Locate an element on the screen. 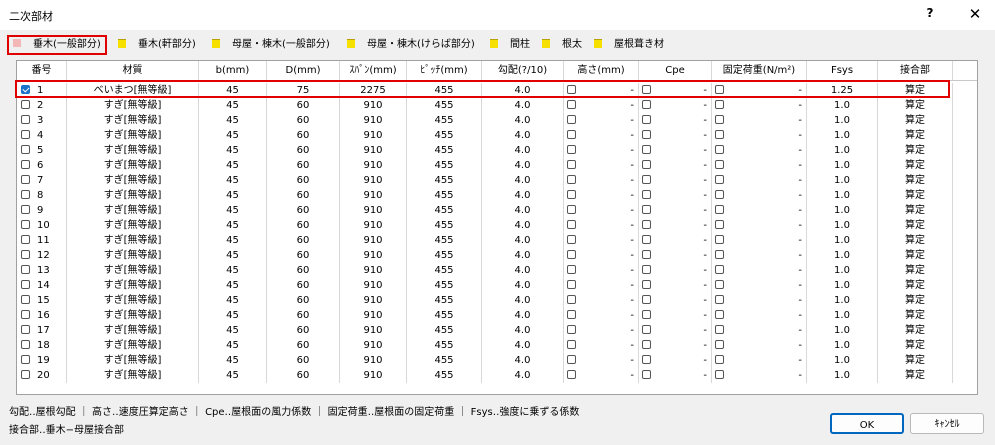 This screenshot has height=445, width=995. row-number-cell: 3 is located at coordinates (42, 120).